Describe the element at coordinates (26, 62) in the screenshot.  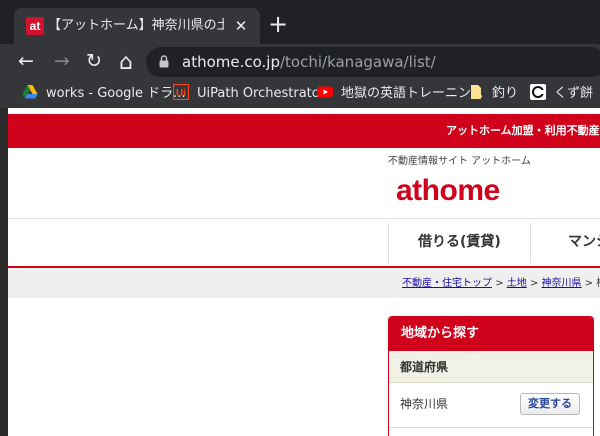
I see `back-arrow-icon: ←` at that location.